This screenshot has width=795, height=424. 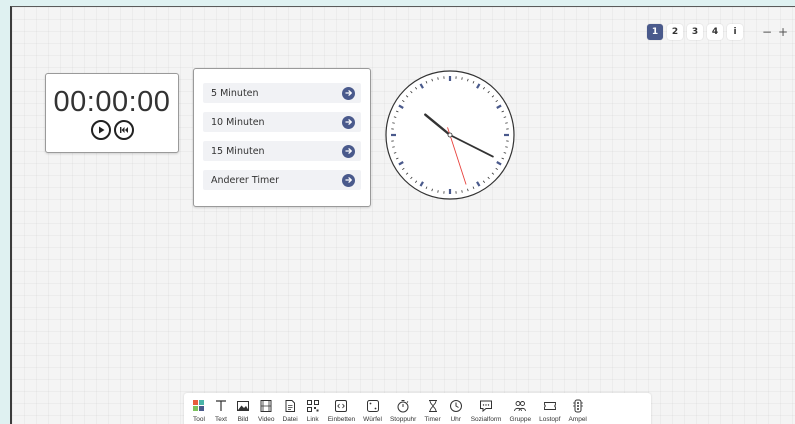 I want to click on tool-tool-button: Tool, so click(x=199, y=408).